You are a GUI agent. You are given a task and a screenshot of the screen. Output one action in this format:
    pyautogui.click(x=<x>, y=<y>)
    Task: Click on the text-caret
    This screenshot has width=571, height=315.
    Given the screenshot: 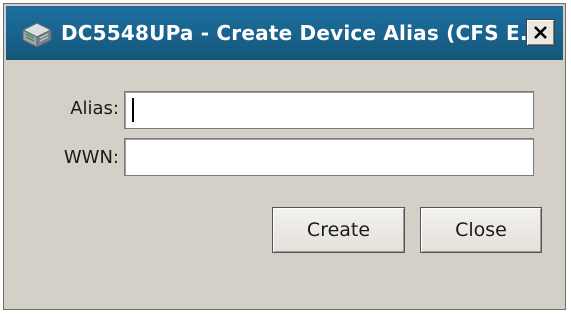 What is the action you would take?
    pyautogui.click(x=133, y=110)
    